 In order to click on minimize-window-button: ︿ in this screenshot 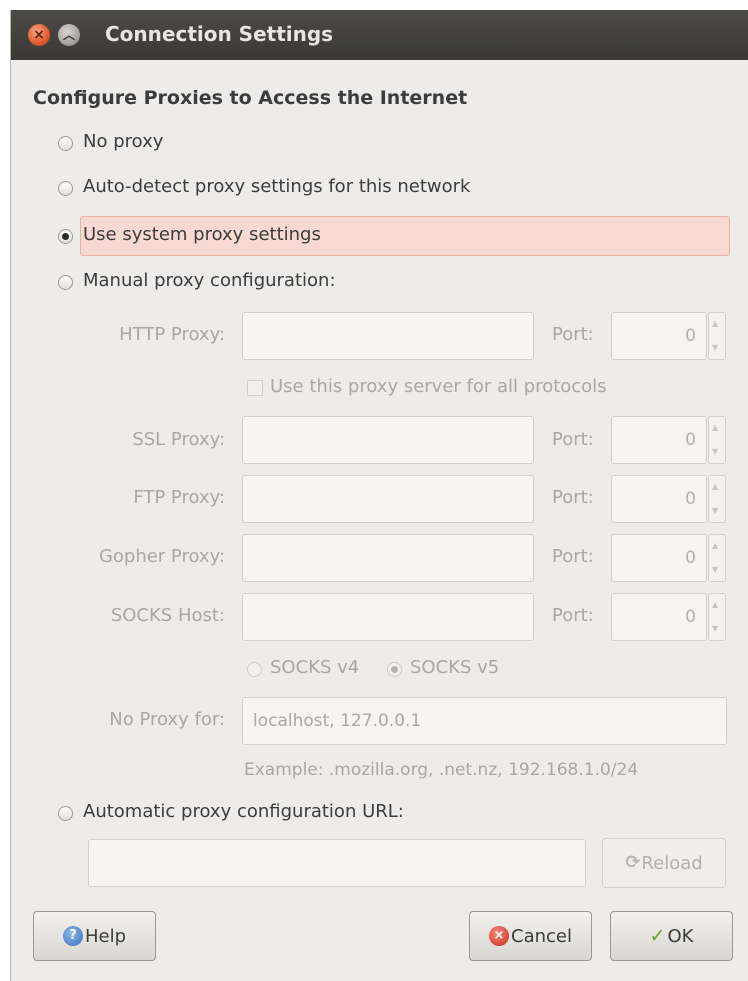, I will do `click(69, 35)`.